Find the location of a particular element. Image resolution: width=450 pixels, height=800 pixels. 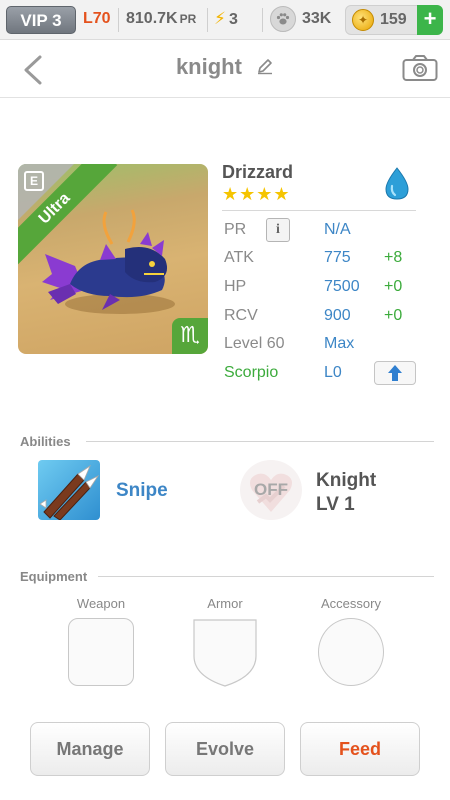

stat-row-hp: HP 7500 +0 is located at coordinates (324, 289).